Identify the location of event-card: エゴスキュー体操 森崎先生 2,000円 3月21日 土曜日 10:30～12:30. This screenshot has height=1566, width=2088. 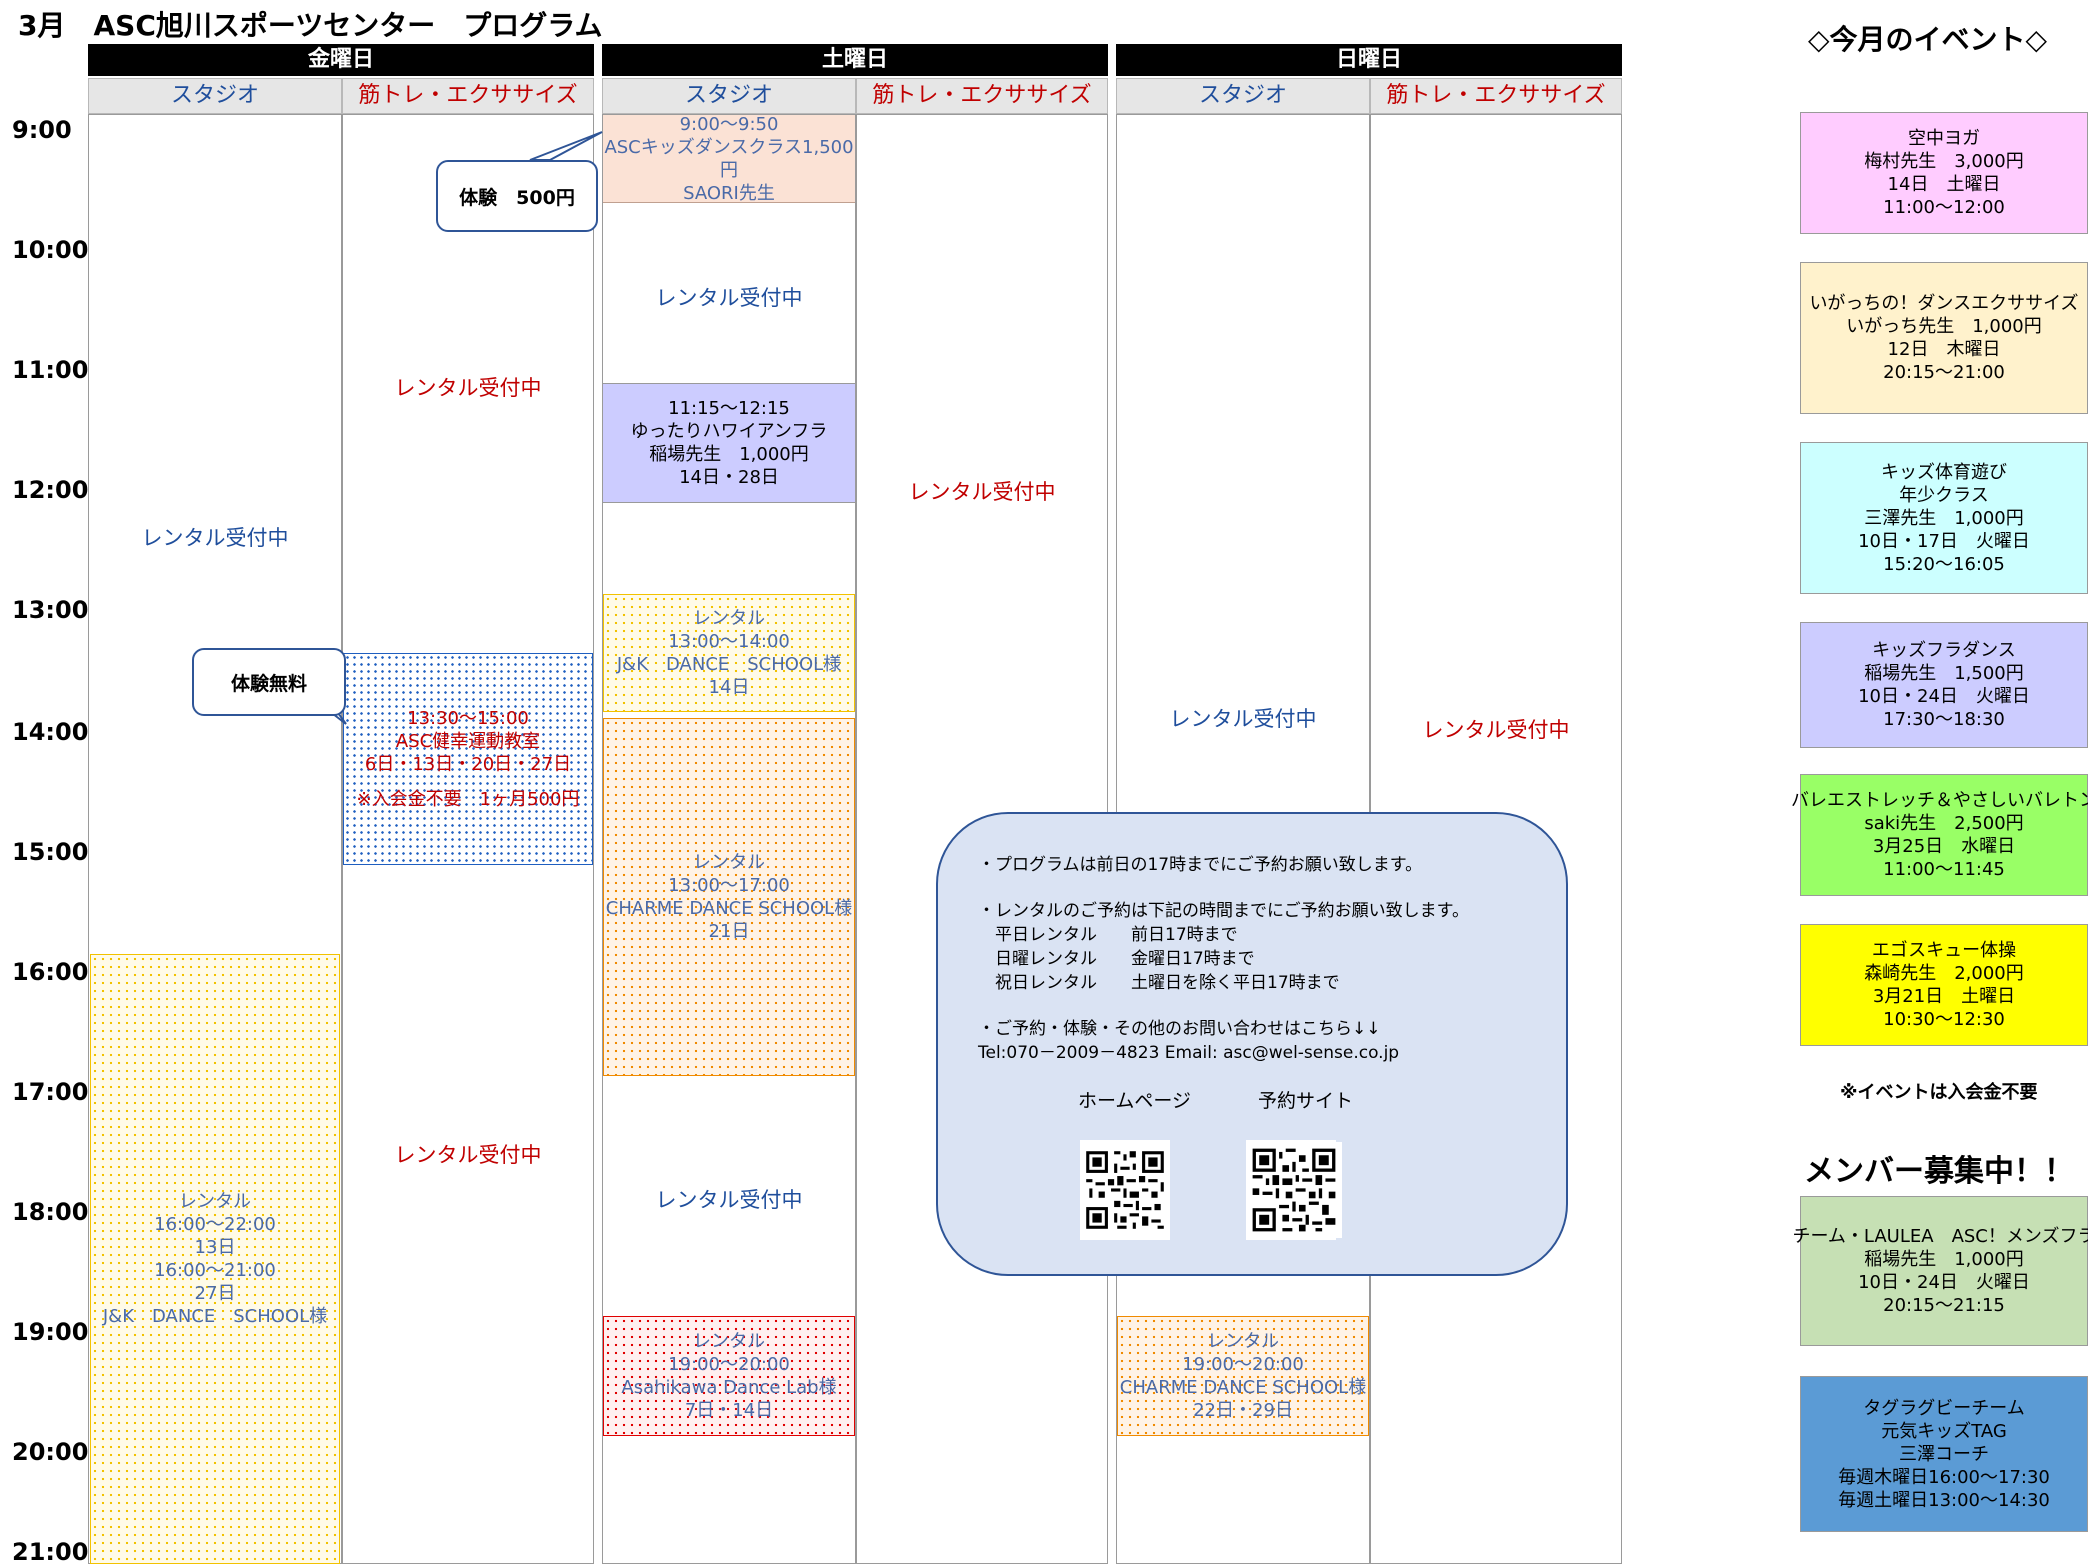
(1944, 985).